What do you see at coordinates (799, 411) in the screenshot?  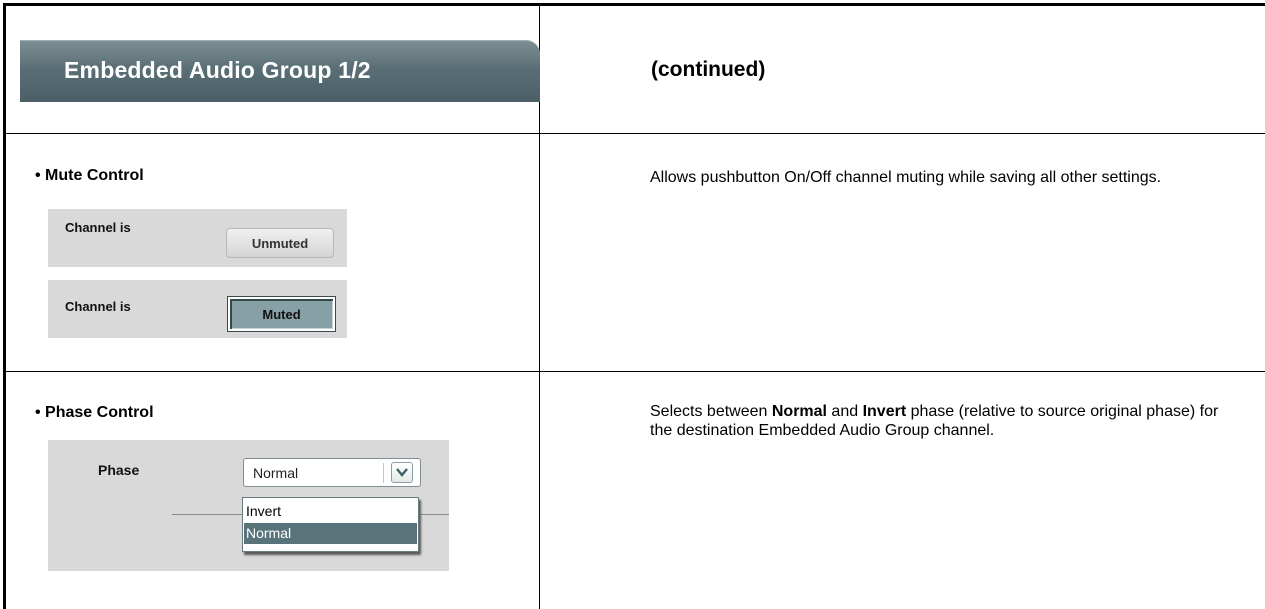 I see `desc-bold-normal: Normal` at bounding box center [799, 411].